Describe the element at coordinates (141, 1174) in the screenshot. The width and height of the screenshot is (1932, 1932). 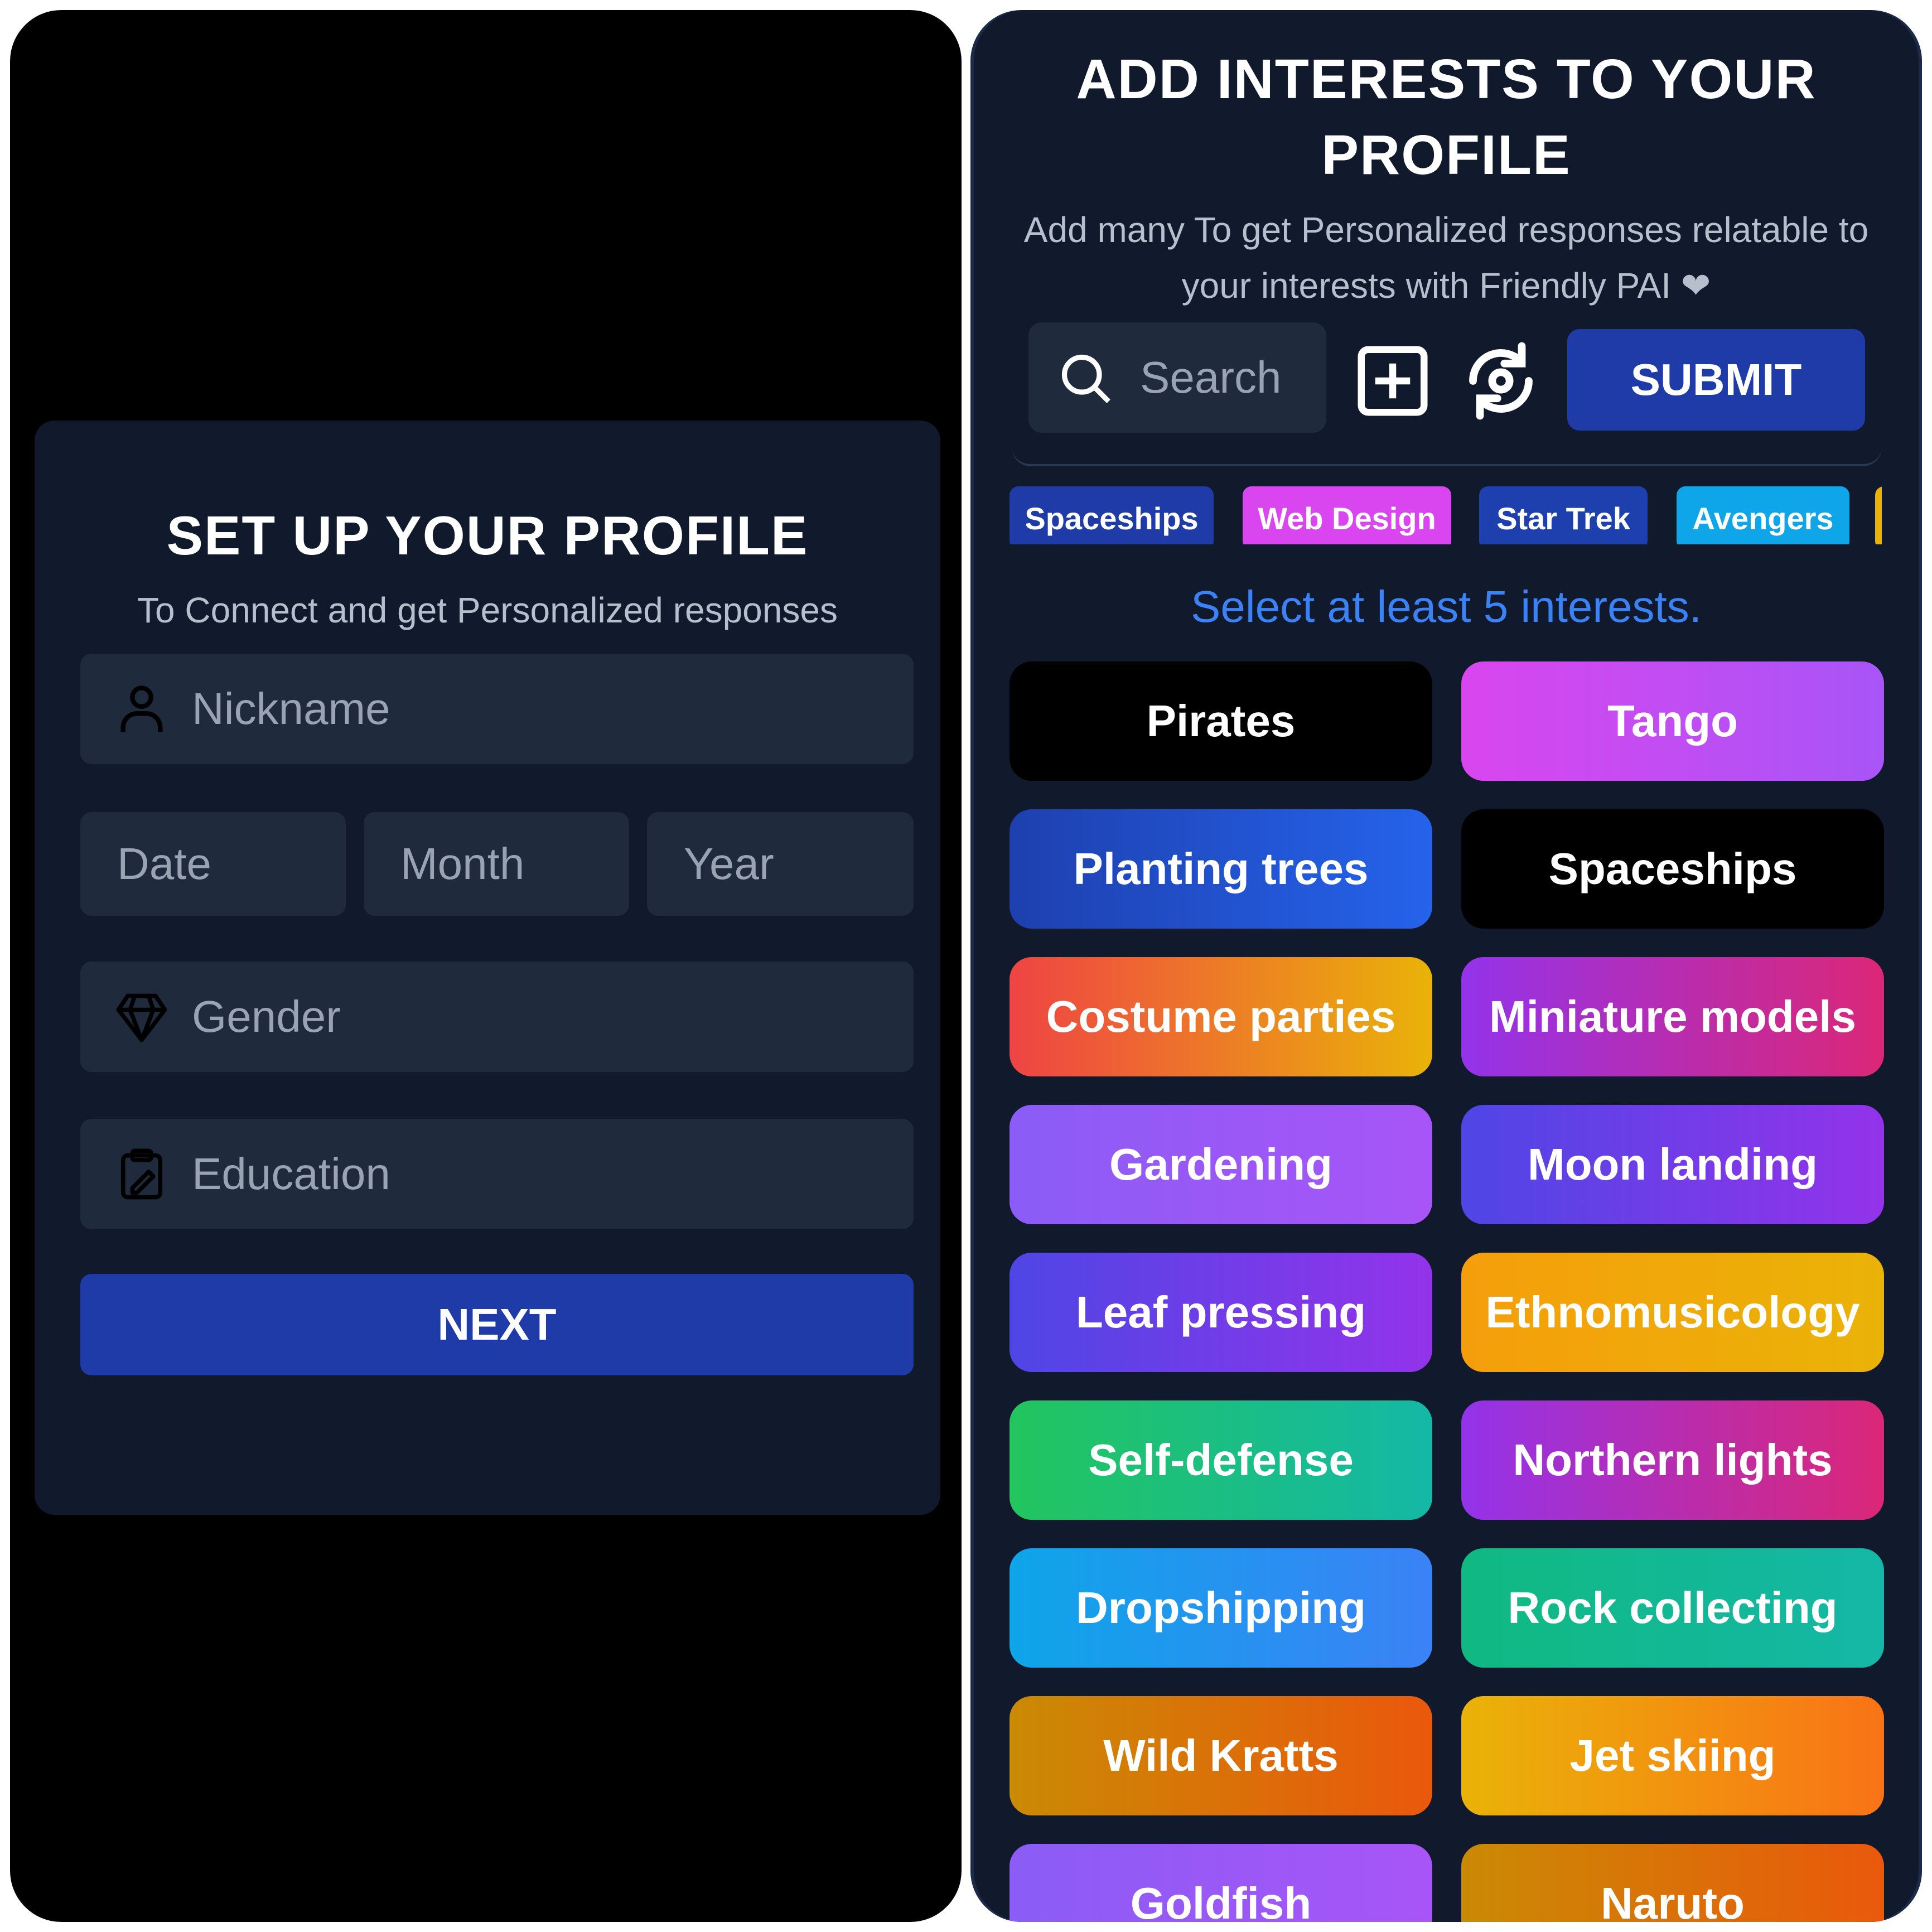
I see `clipboard-edit-icon` at that location.